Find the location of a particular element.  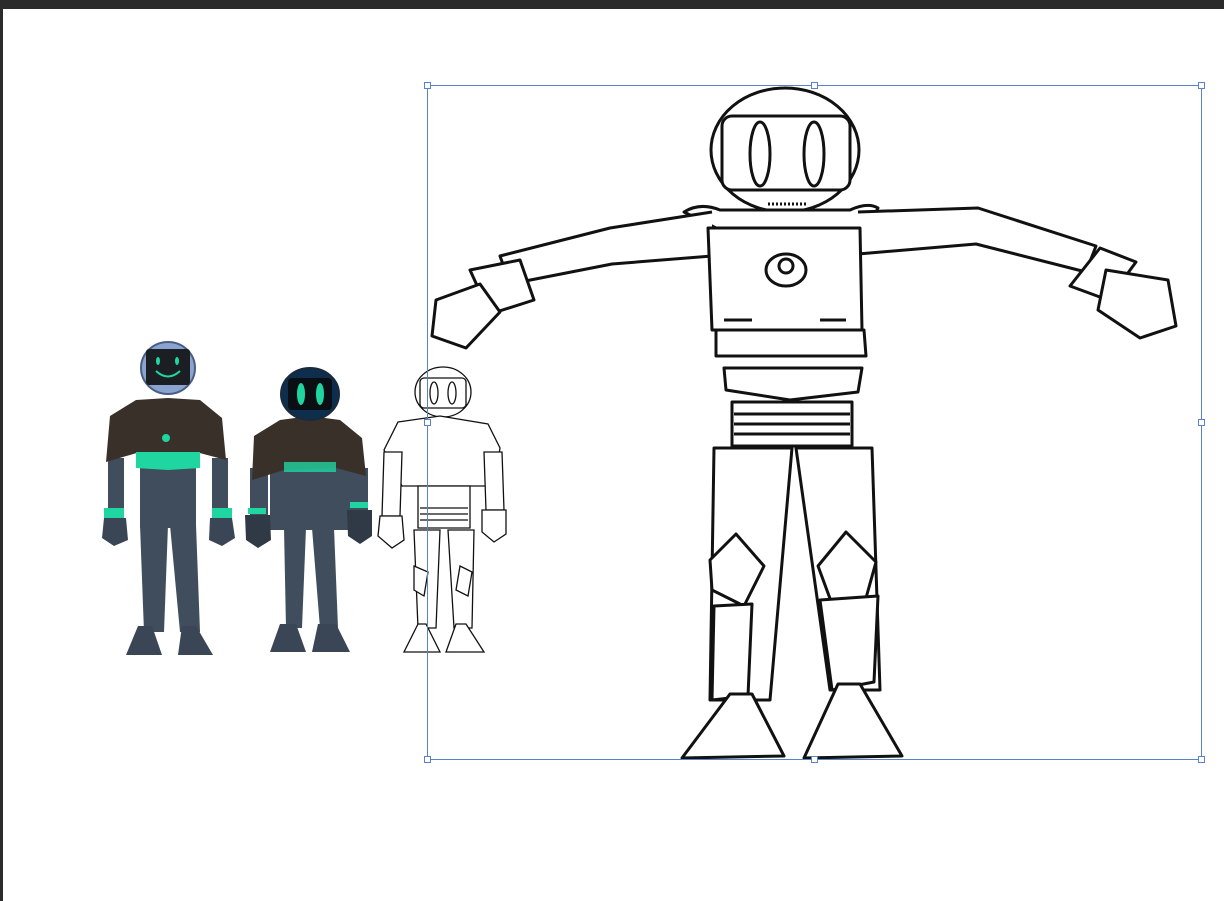

resize-handle-top-right is located at coordinates (1201, 85).